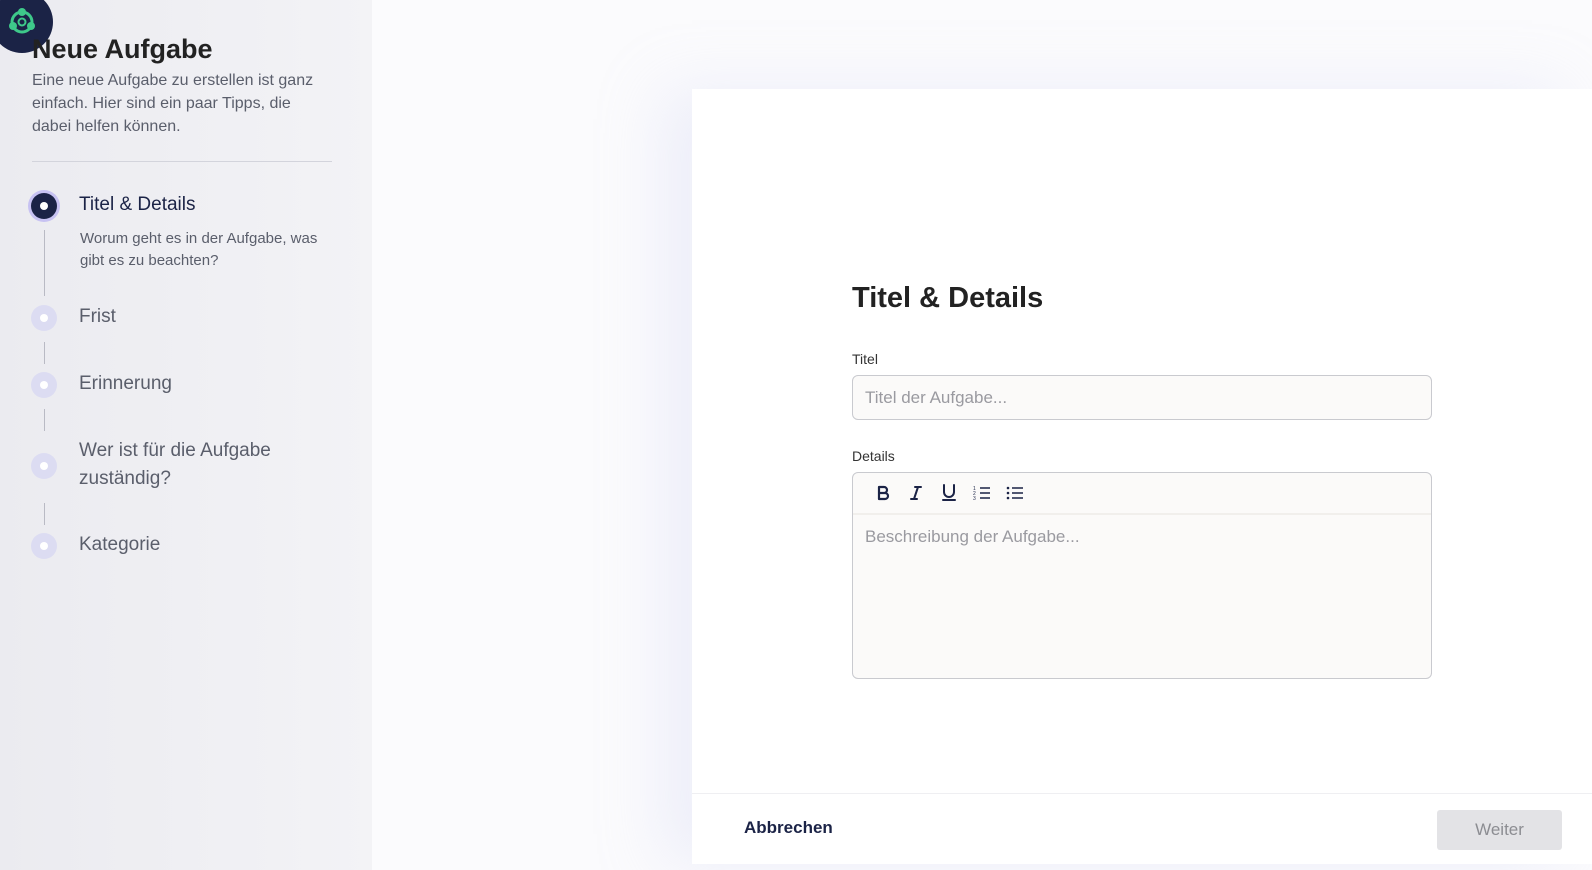 This screenshot has height=870, width=1592. Describe the element at coordinates (1142, 397) in the screenshot. I see `title-input` at that location.